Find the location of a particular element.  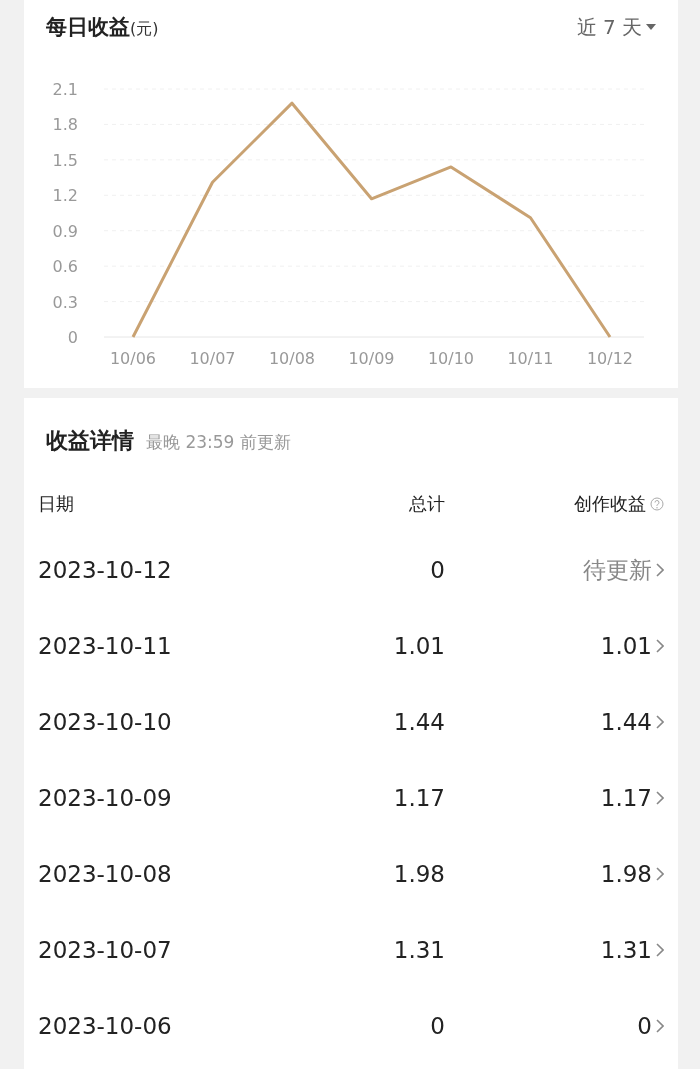

column-header: 创作收益 is located at coordinates (610, 504).